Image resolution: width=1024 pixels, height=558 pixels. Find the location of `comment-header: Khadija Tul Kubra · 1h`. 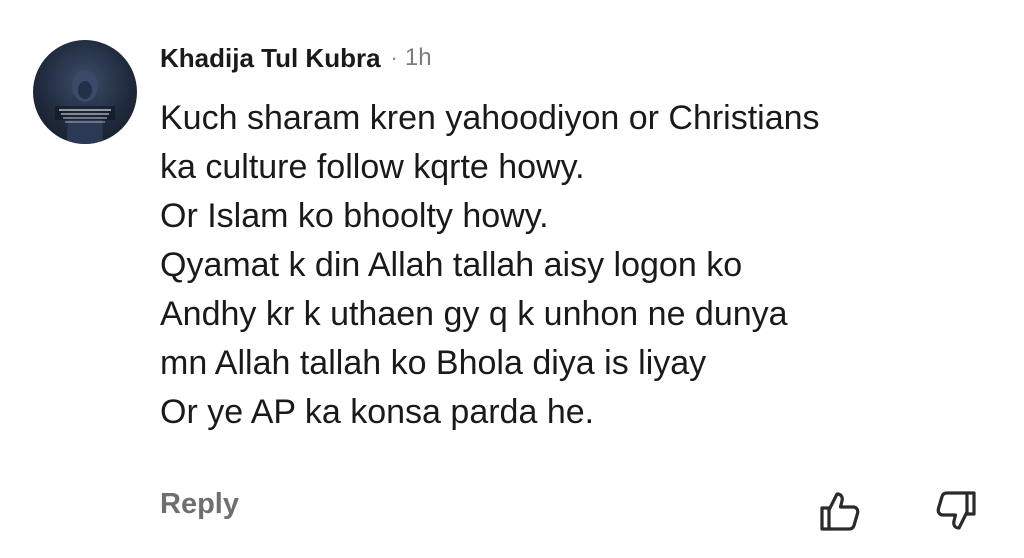

comment-header: Khadija Tul Kubra · 1h is located at coordinates (296, 58).